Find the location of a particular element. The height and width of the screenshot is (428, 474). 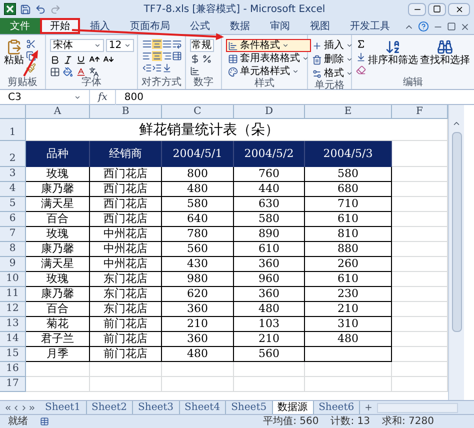

name-box: C3 is located at coordinates (45, 97).